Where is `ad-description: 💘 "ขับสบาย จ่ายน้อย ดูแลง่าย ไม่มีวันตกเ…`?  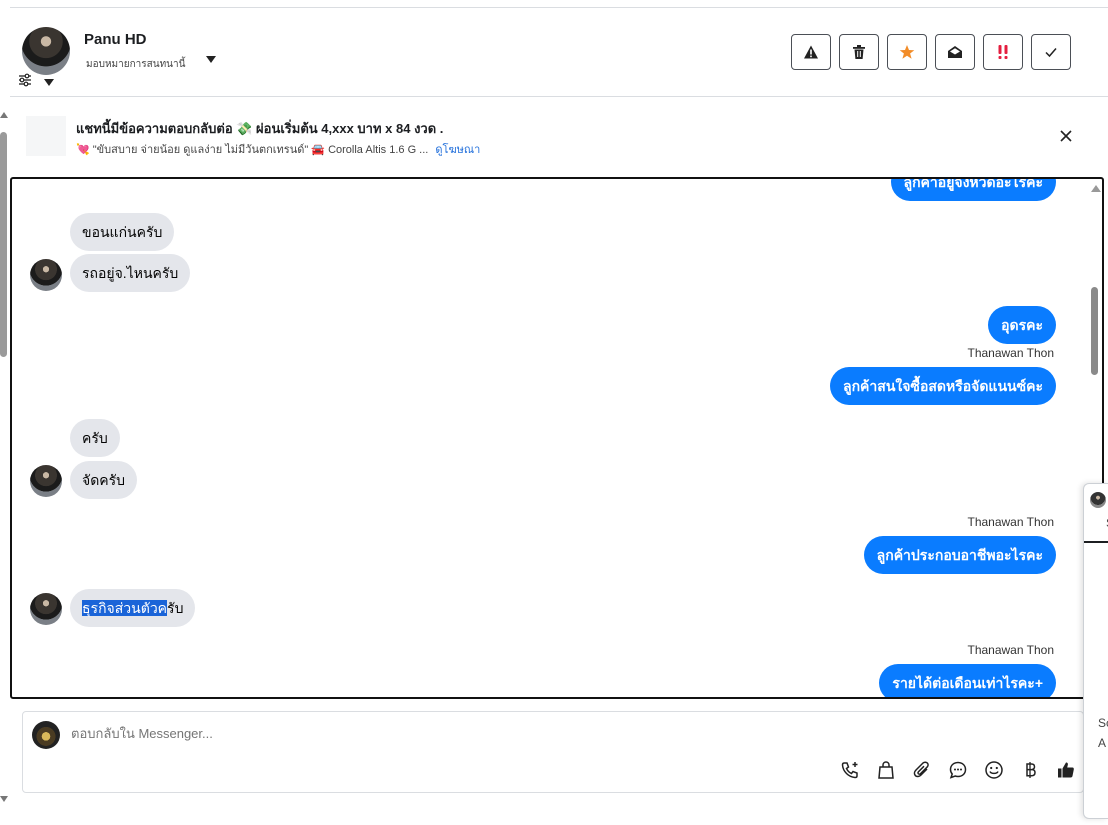 ad-description: 💘 "ขับสบาย จ่ายน้อย ดูแลง่าย ไม่มีวันตกเ… is located at coordinates (252, 150).